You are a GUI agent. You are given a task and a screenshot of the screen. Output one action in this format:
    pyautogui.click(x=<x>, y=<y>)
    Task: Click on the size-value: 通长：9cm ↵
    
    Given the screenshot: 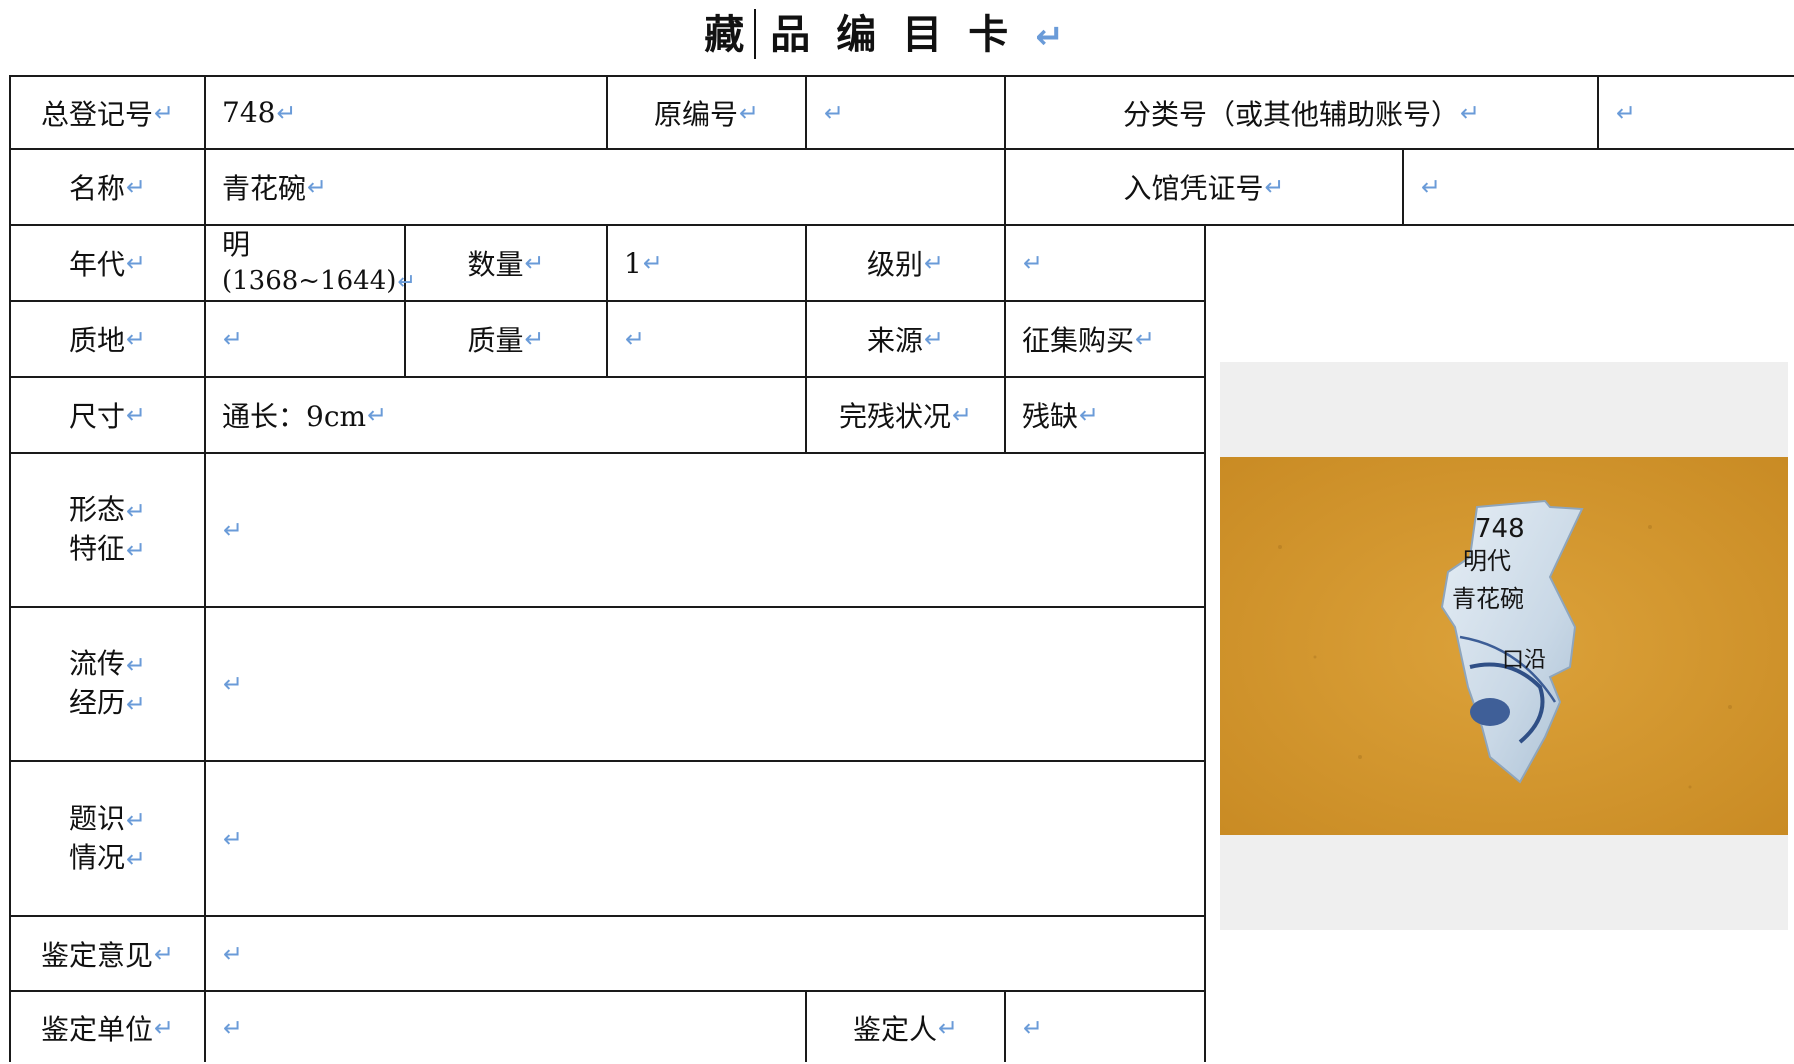 What is the action you would take?
    pyautogui.click(x=505, y=415)
    